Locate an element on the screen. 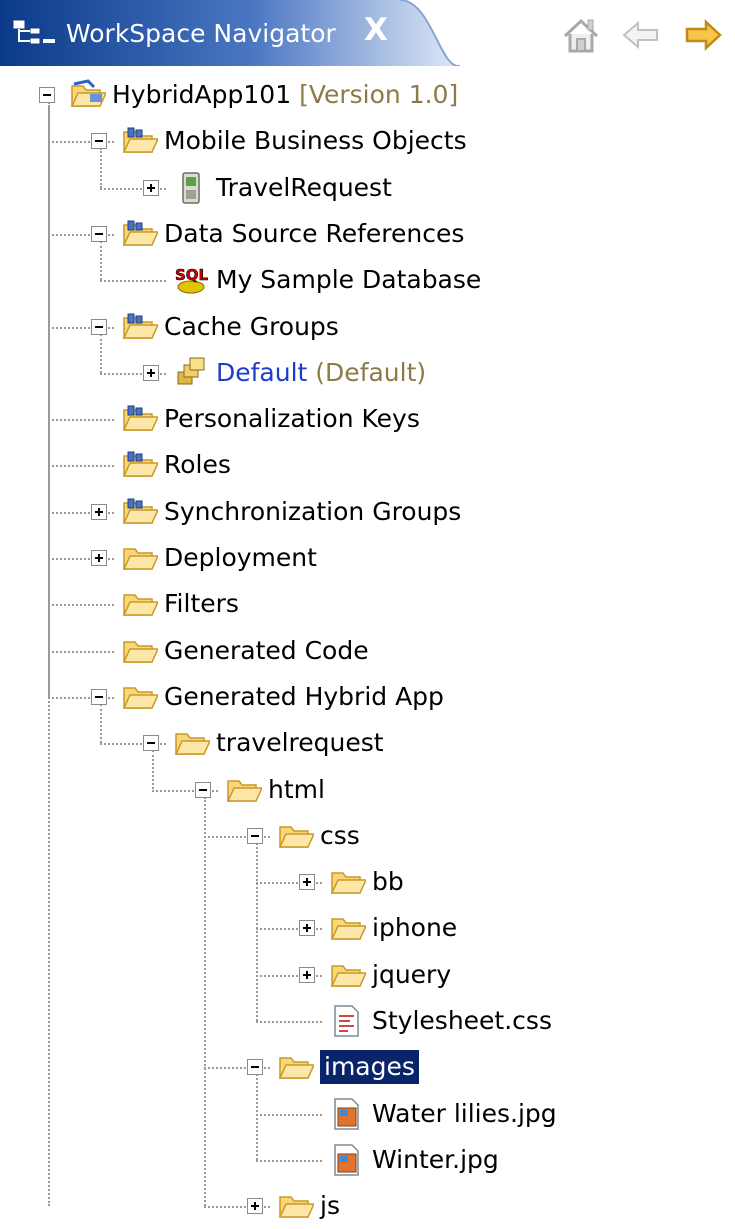  tree-item: Personalization Keys is located at coordinates (367, 419).